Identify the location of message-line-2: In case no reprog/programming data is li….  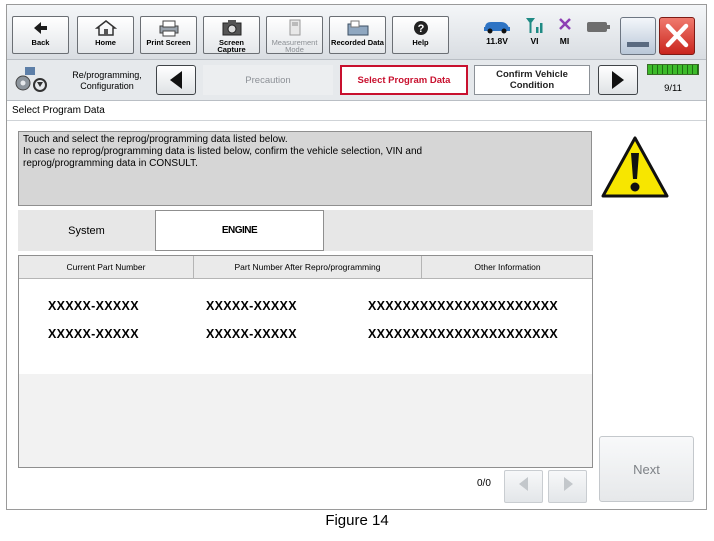
(223, 151).